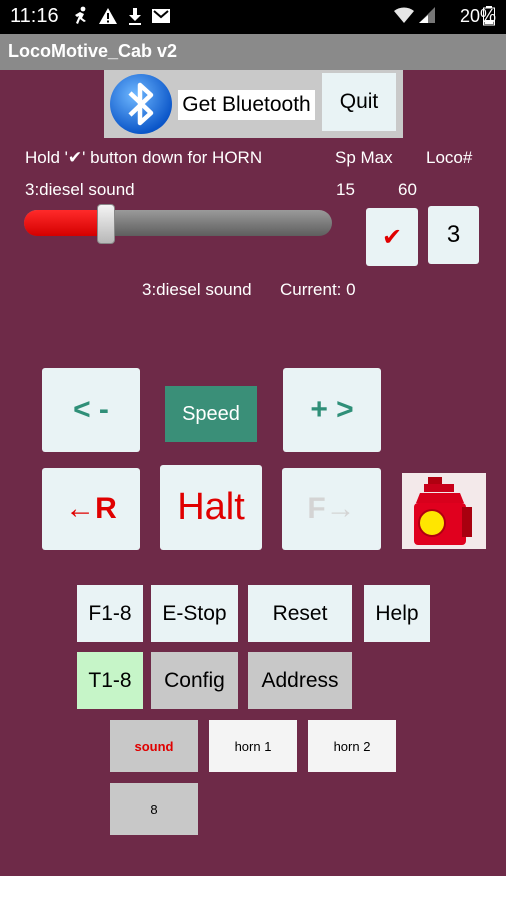 The height and width of the screenshot is (900, 506). Describe the element at coordinates (407, 189) in the screenshot. I see `max-value: 60` at that location.